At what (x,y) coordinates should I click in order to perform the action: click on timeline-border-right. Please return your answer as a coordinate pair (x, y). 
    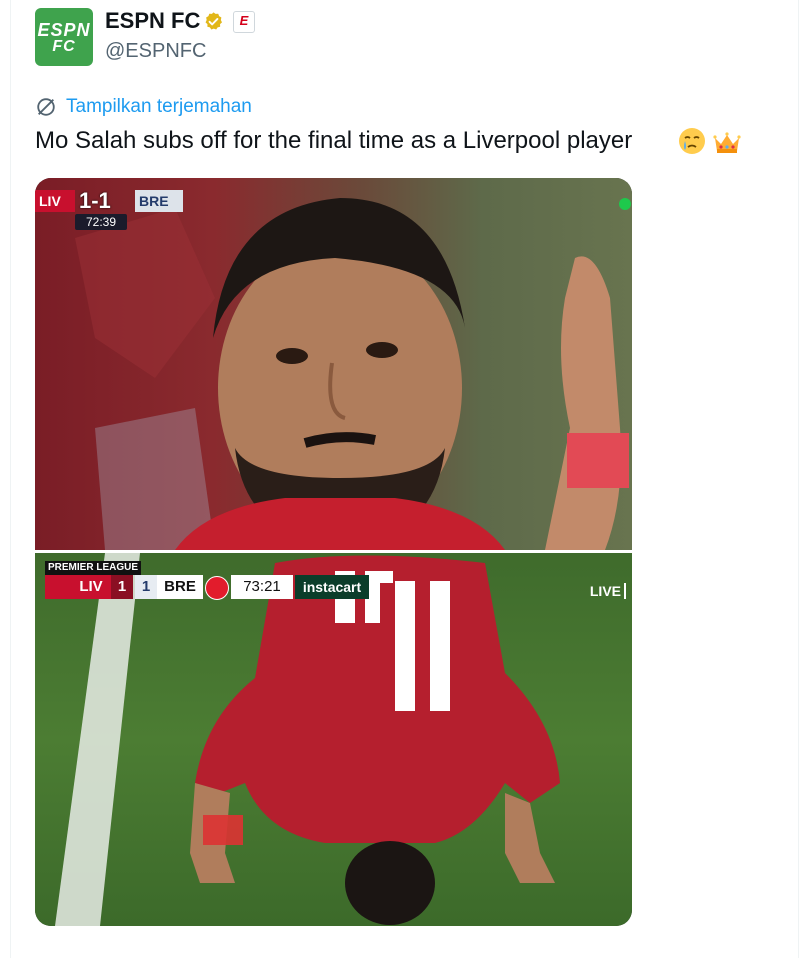
    Looking at the image, I should click on (798, 479).